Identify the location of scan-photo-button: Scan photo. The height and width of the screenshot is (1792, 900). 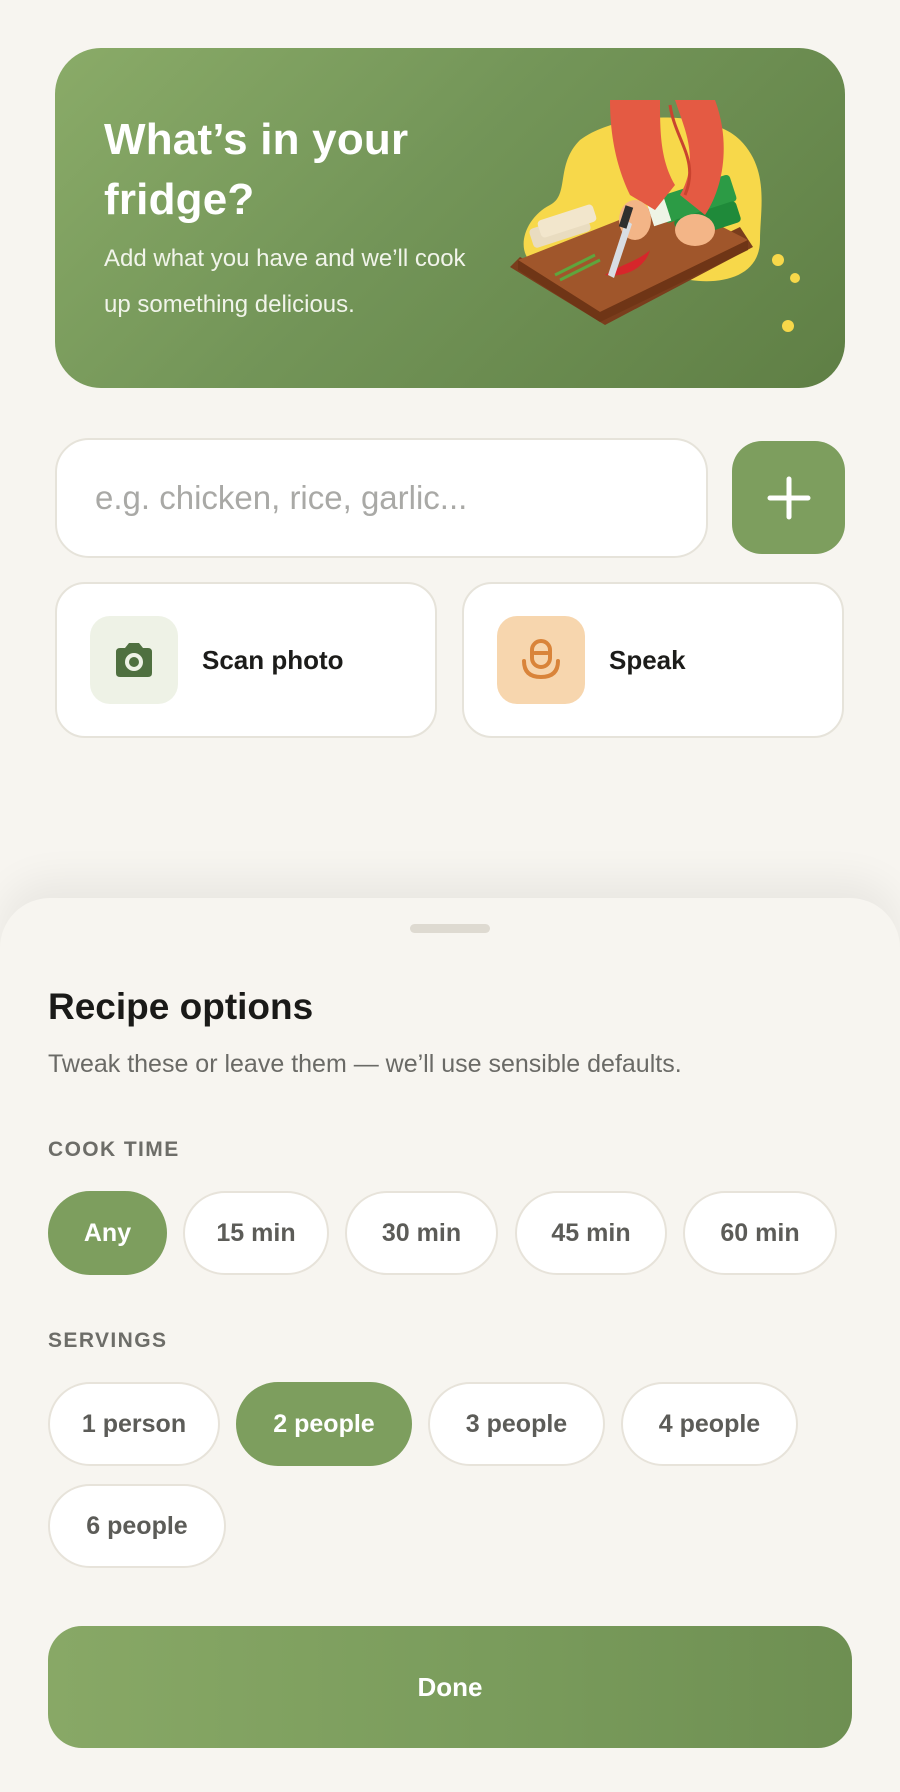
(246, 660).